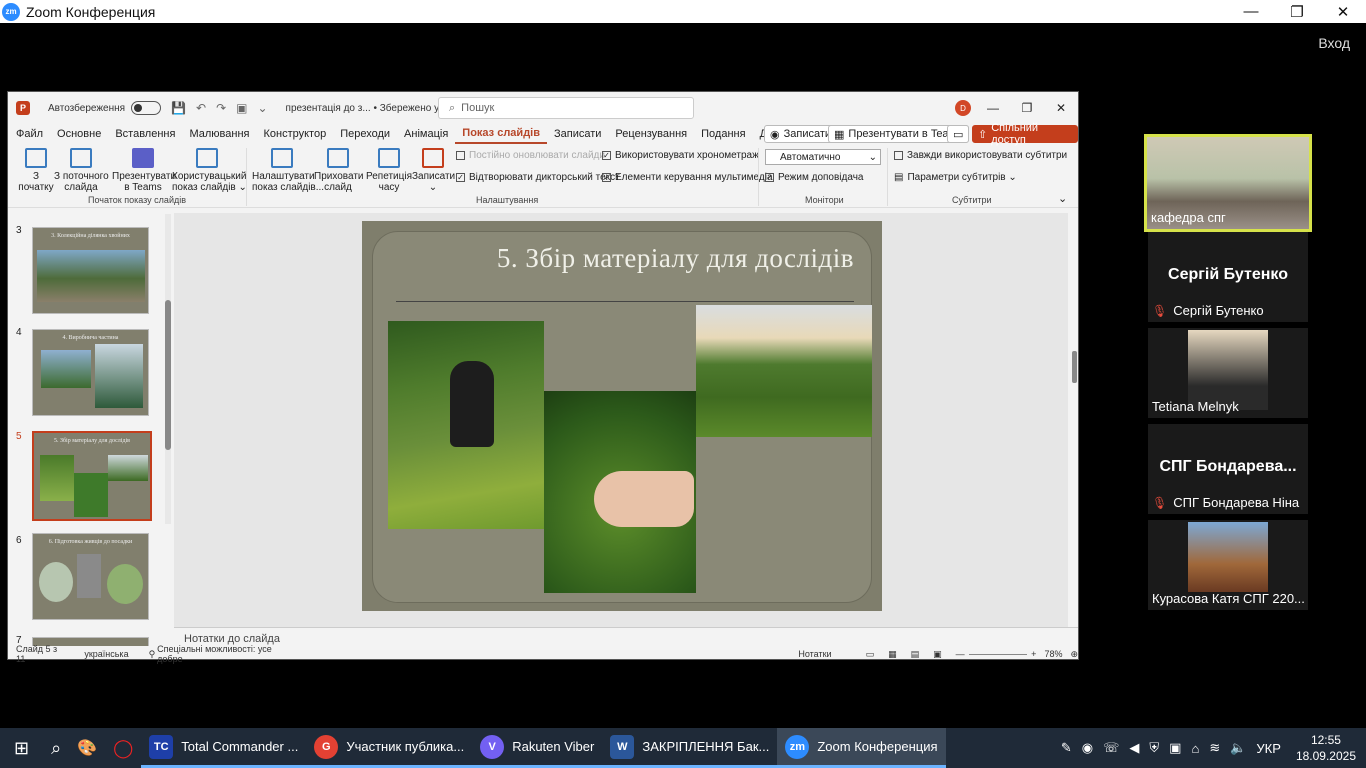  What do you see at coordinates (980, 155) in the screenshot?
I see `always-subtitles-checkbox: Завжди використовувати субтитри` at bounding box center [980, 155].